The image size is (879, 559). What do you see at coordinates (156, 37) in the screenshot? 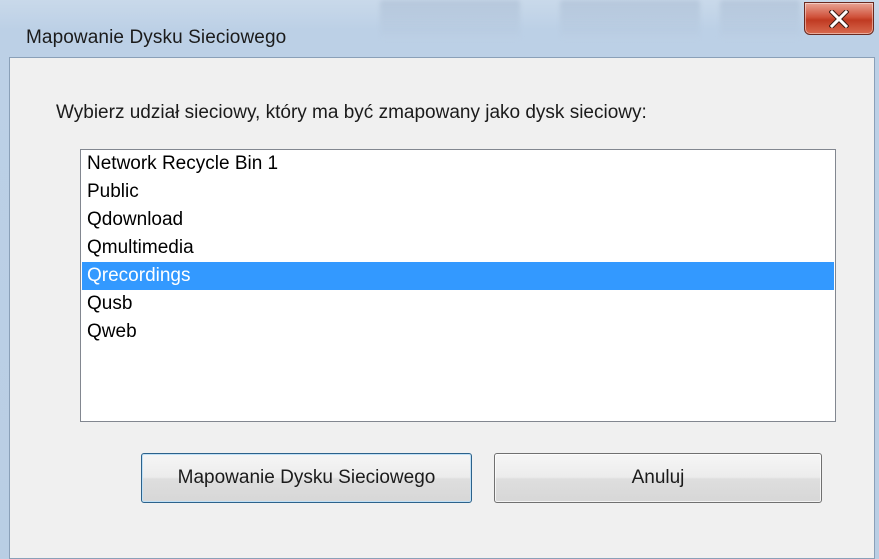
I see `window-title: Mapowanie Dysku Sieciowego` at bounding box center [156, 37].